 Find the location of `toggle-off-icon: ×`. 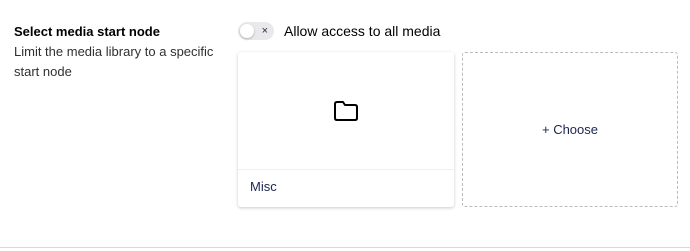

toggle-off-icon: × is located at coordinates (264, 31).